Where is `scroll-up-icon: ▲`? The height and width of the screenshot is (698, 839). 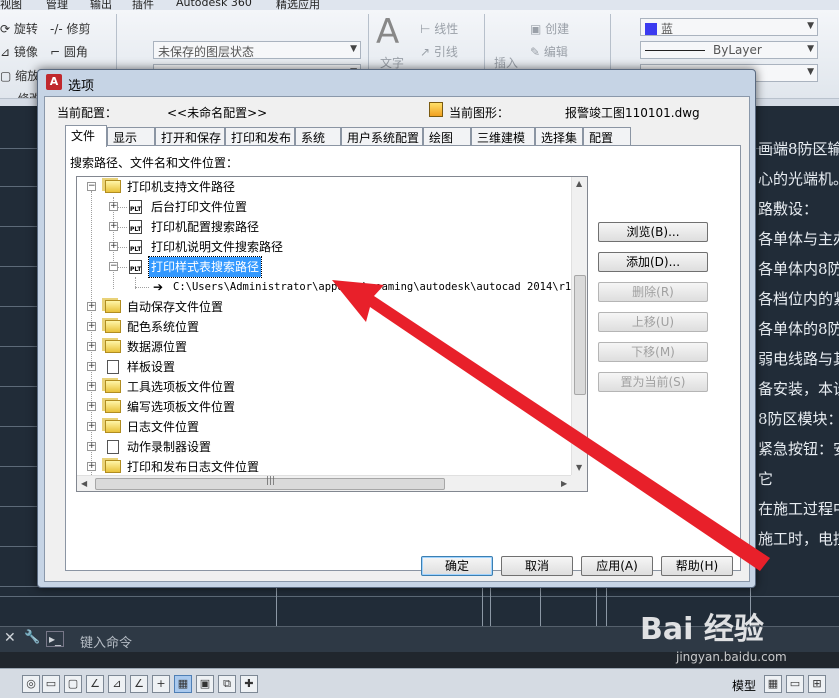 scroll-up-icon: ▲ is located at coordinates (579, 183).